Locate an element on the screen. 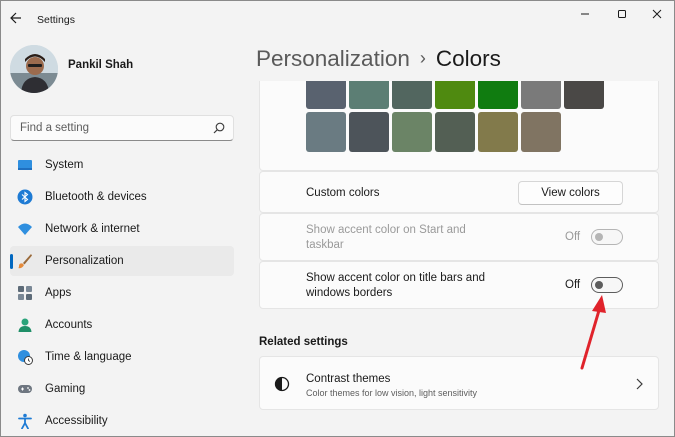  sidebar-item-label: Accessibility is located at coordinates (76, 421).